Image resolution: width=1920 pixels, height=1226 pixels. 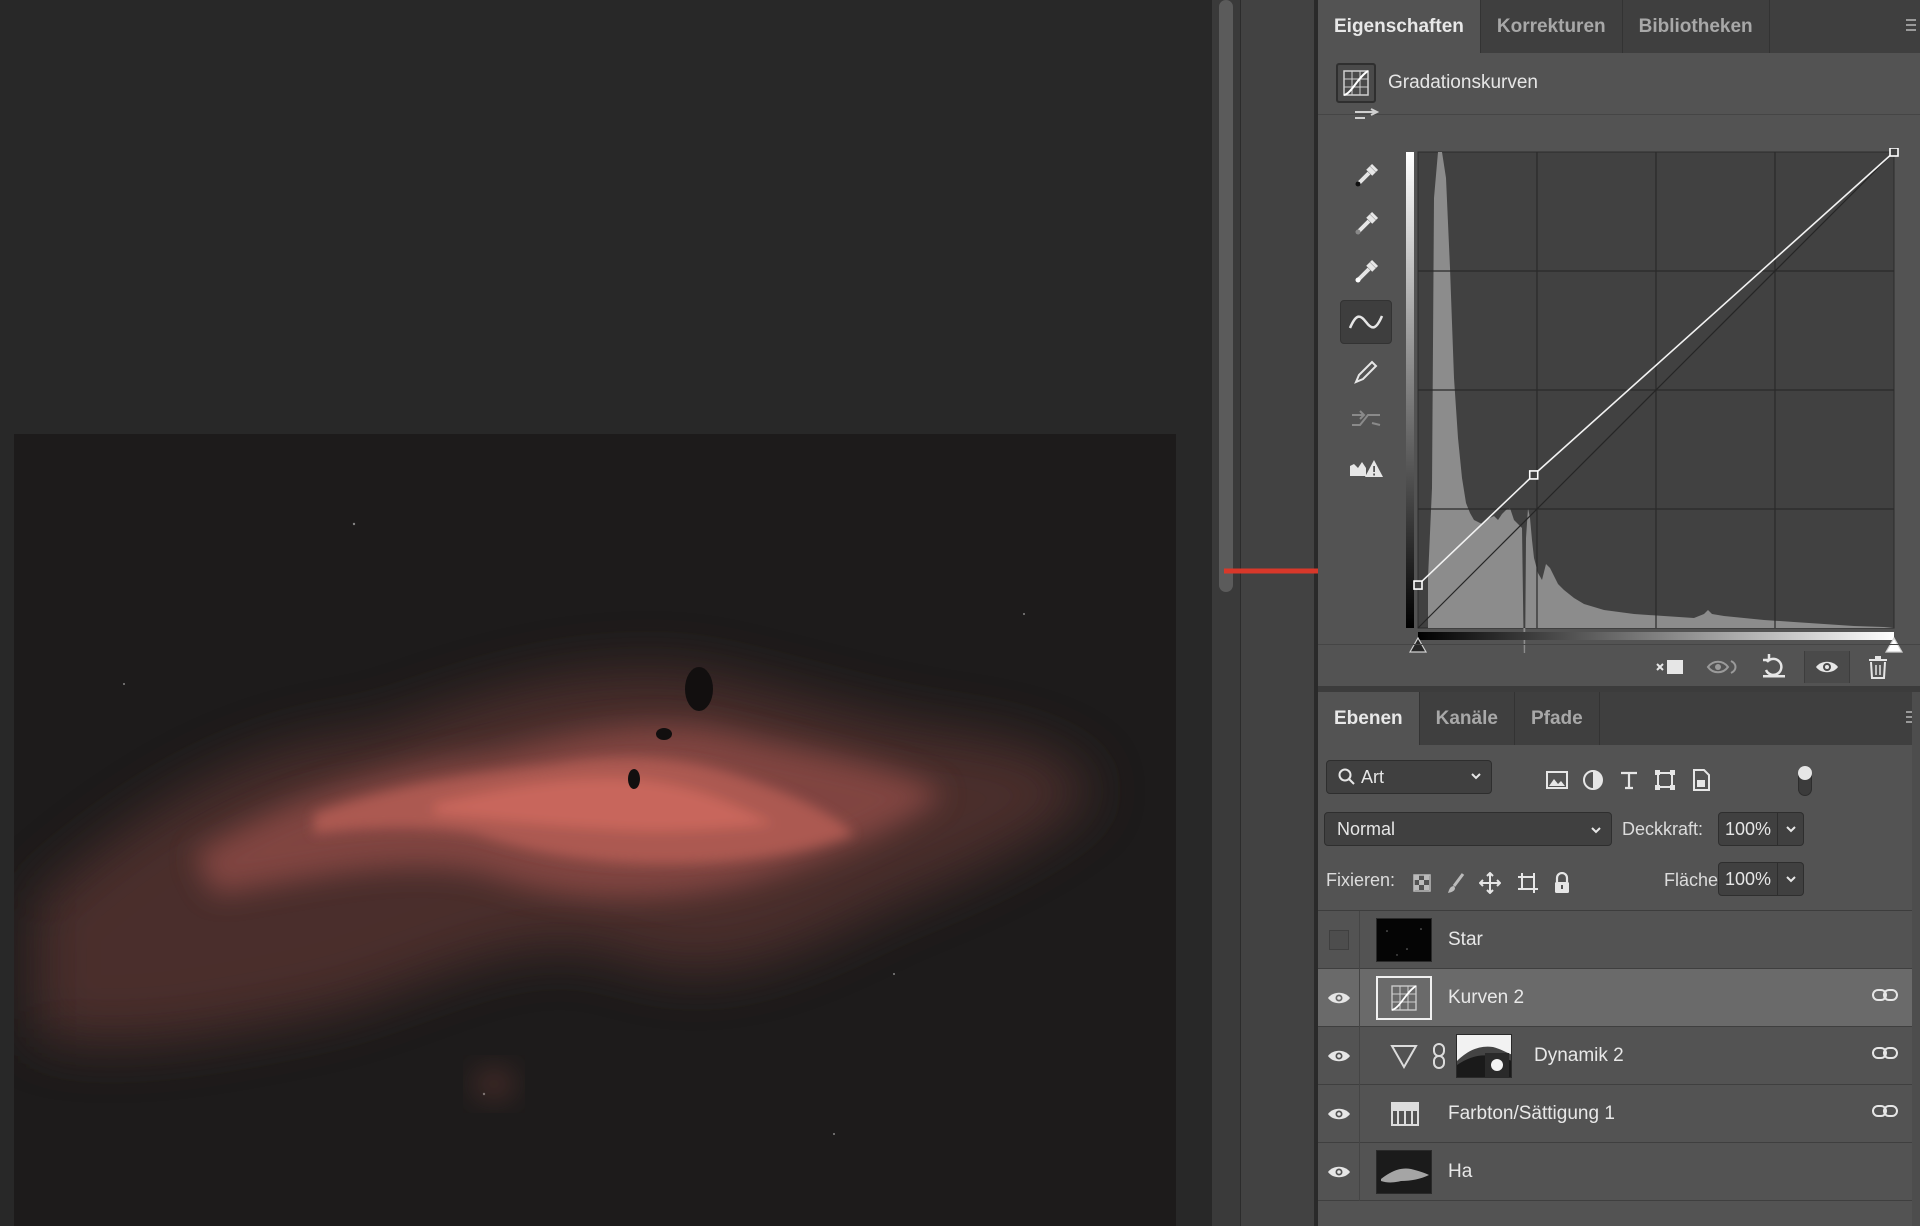 I want to click on layer-name: Ha, so click(x=1460, y=1172).